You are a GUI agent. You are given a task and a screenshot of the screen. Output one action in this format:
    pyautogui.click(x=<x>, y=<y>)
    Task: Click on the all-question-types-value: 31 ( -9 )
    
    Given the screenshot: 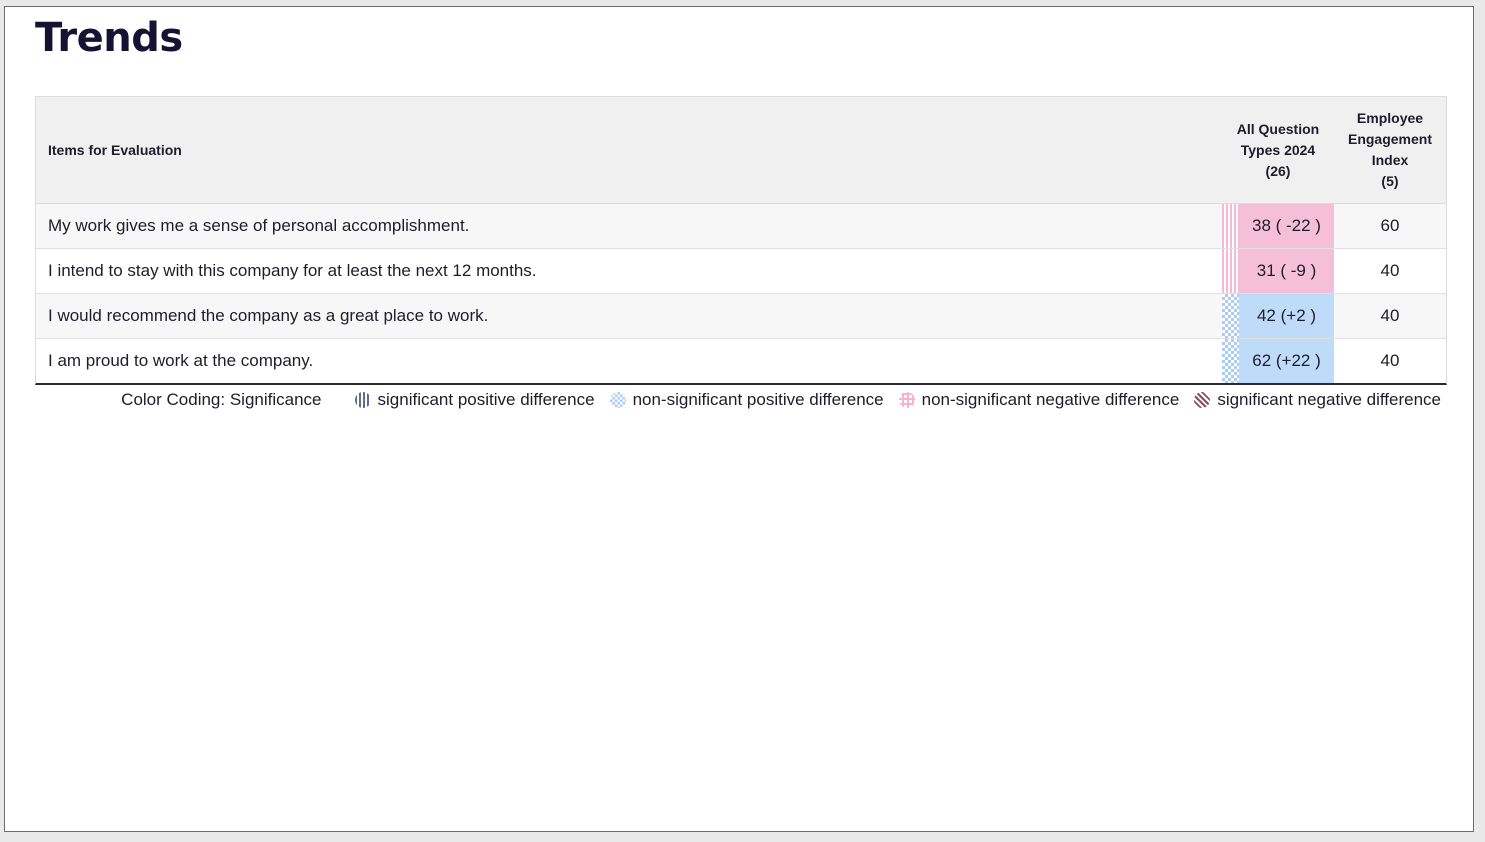 What is the action you would take?
    pyautogui.click(x=1286, y=271)
    